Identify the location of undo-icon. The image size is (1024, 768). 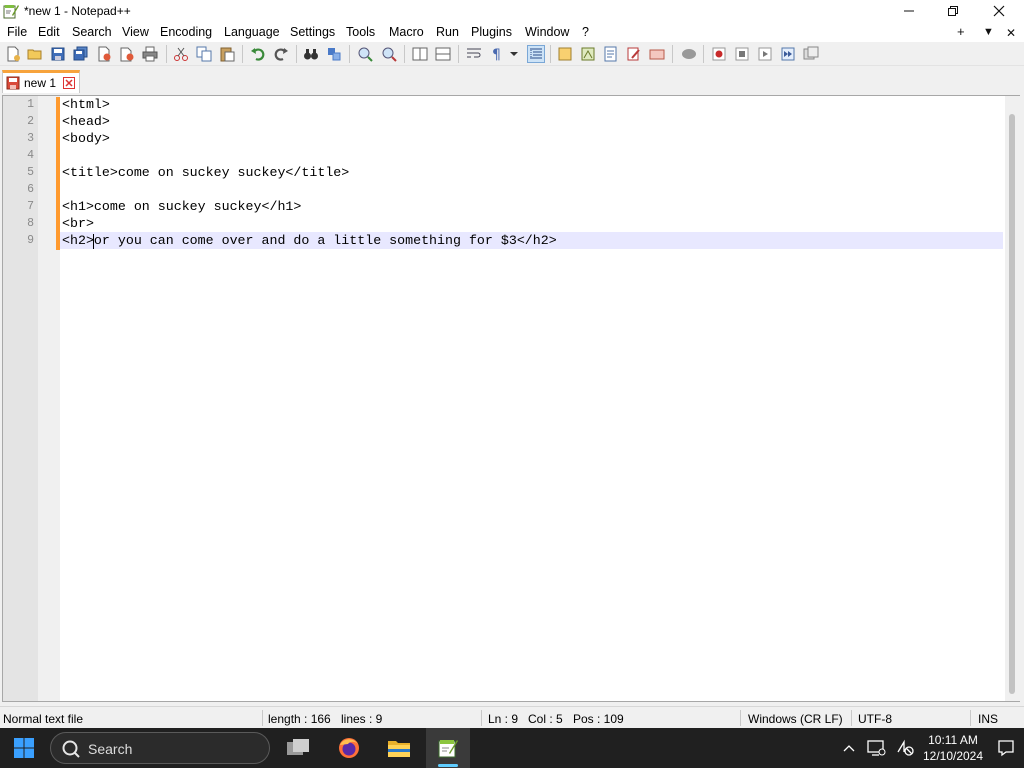
(258, 54).